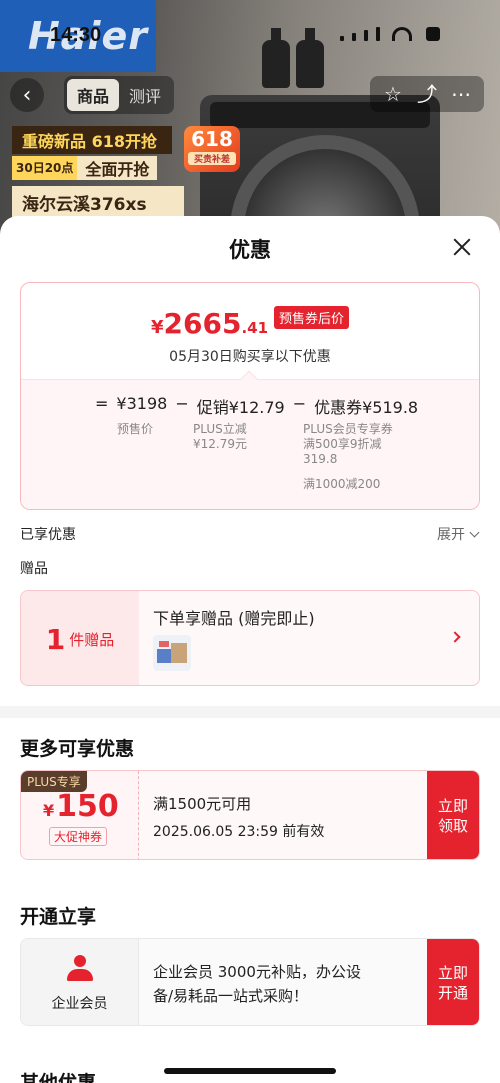 The height and width of the screenshot is (1083, 500). What do you see at coordinates (342, 484) in the screenshot?
I see `coupon-detail-line: 满1000减200` at bounding box center [342, 484].